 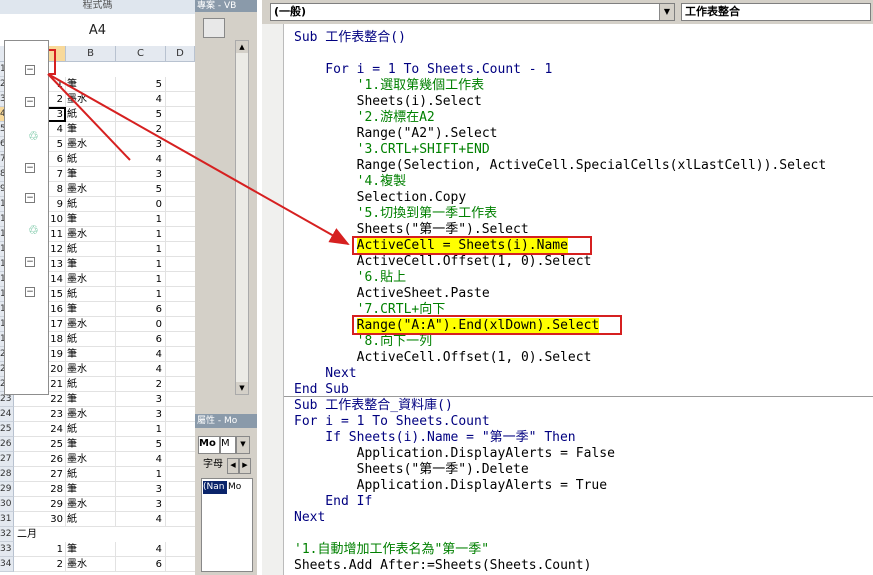 I want to click on arrow-to-activecell, so click(x=198, y=159).